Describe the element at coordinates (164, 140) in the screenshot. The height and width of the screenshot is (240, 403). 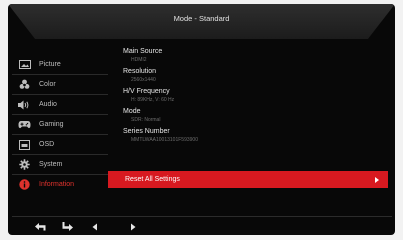
I see `series-number-value: MMTLWAA10013101F593900` at that location.